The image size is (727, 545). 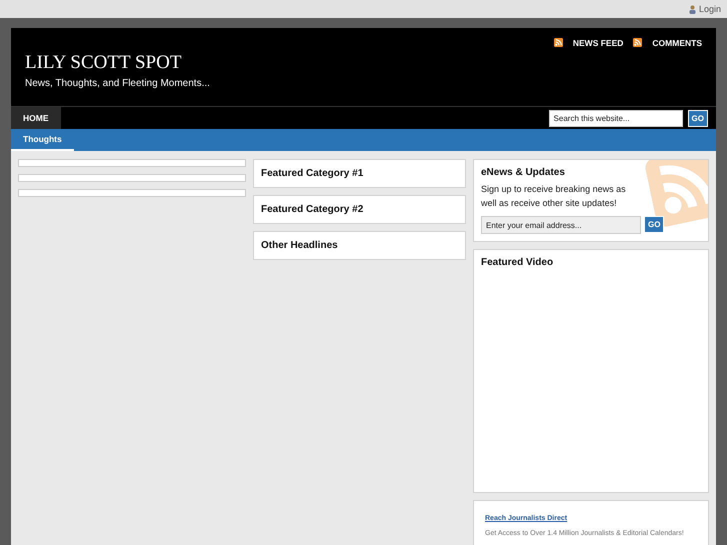 I want to click on subscribe-button: GO, so click(x=654, y=224).